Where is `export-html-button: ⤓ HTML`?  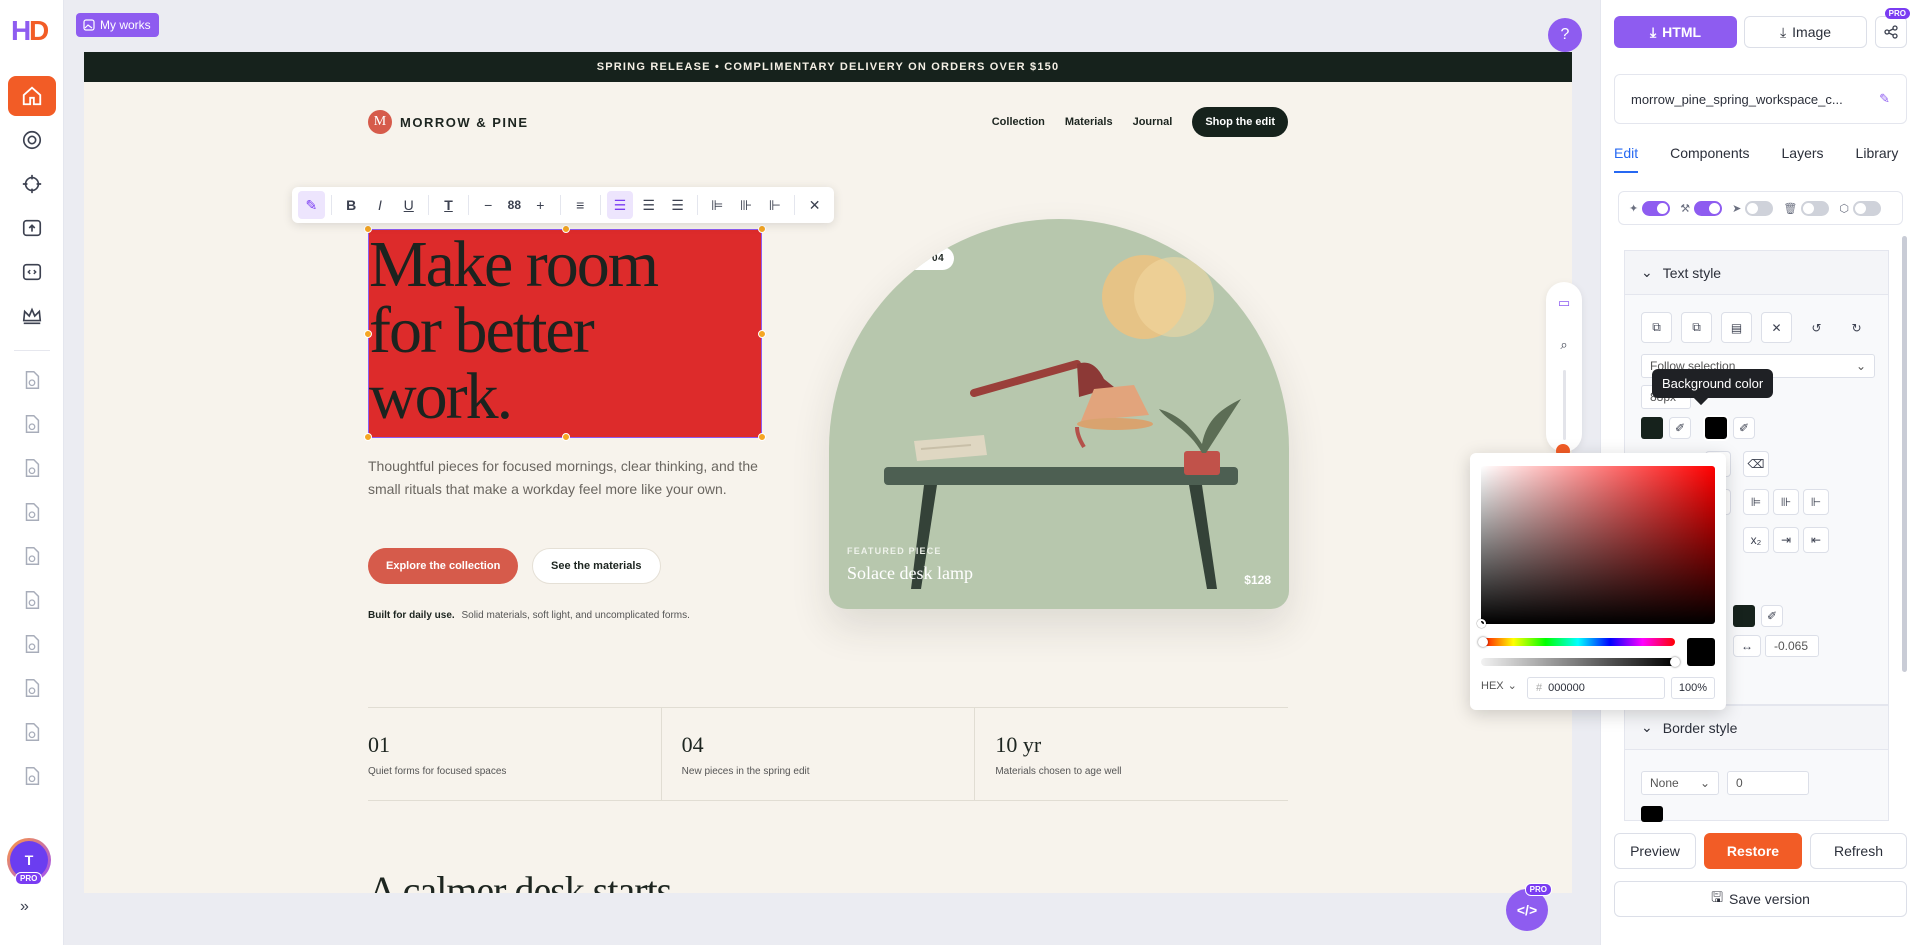
export-html-button: ⤓ HTML is located at coordinates (1675, 32).